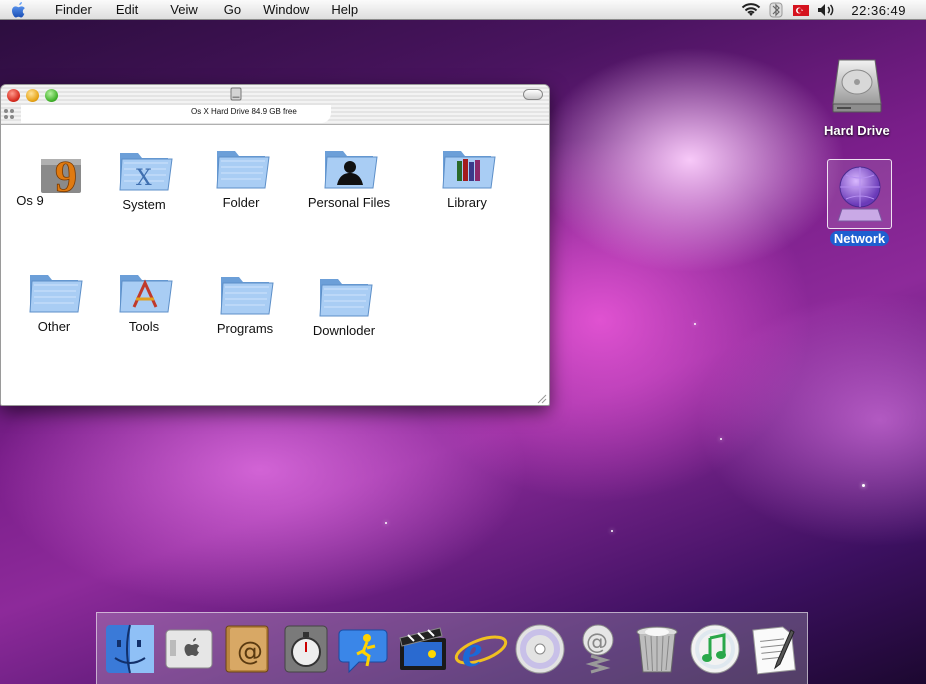 This screenshot has height=684, width=926. Describe the element at coordinates (176, 114) in the screenshot. I see `status-text: Os X Hard Drive 84.9 GB free` at that location.